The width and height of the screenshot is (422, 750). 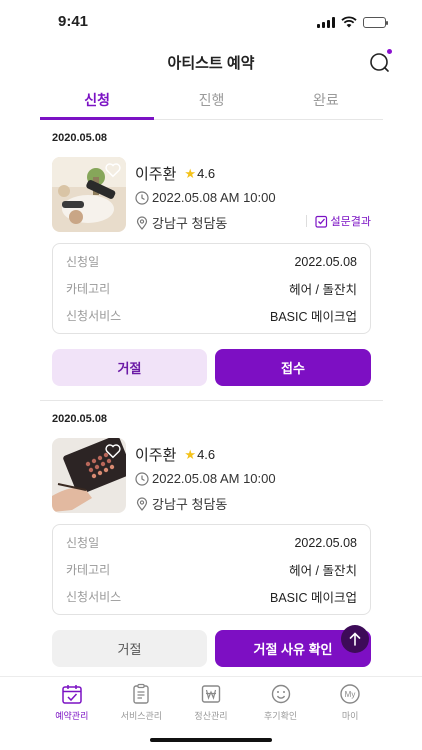 I want to click on page-title: 아티스트 예약, so click(x=211, y=63).